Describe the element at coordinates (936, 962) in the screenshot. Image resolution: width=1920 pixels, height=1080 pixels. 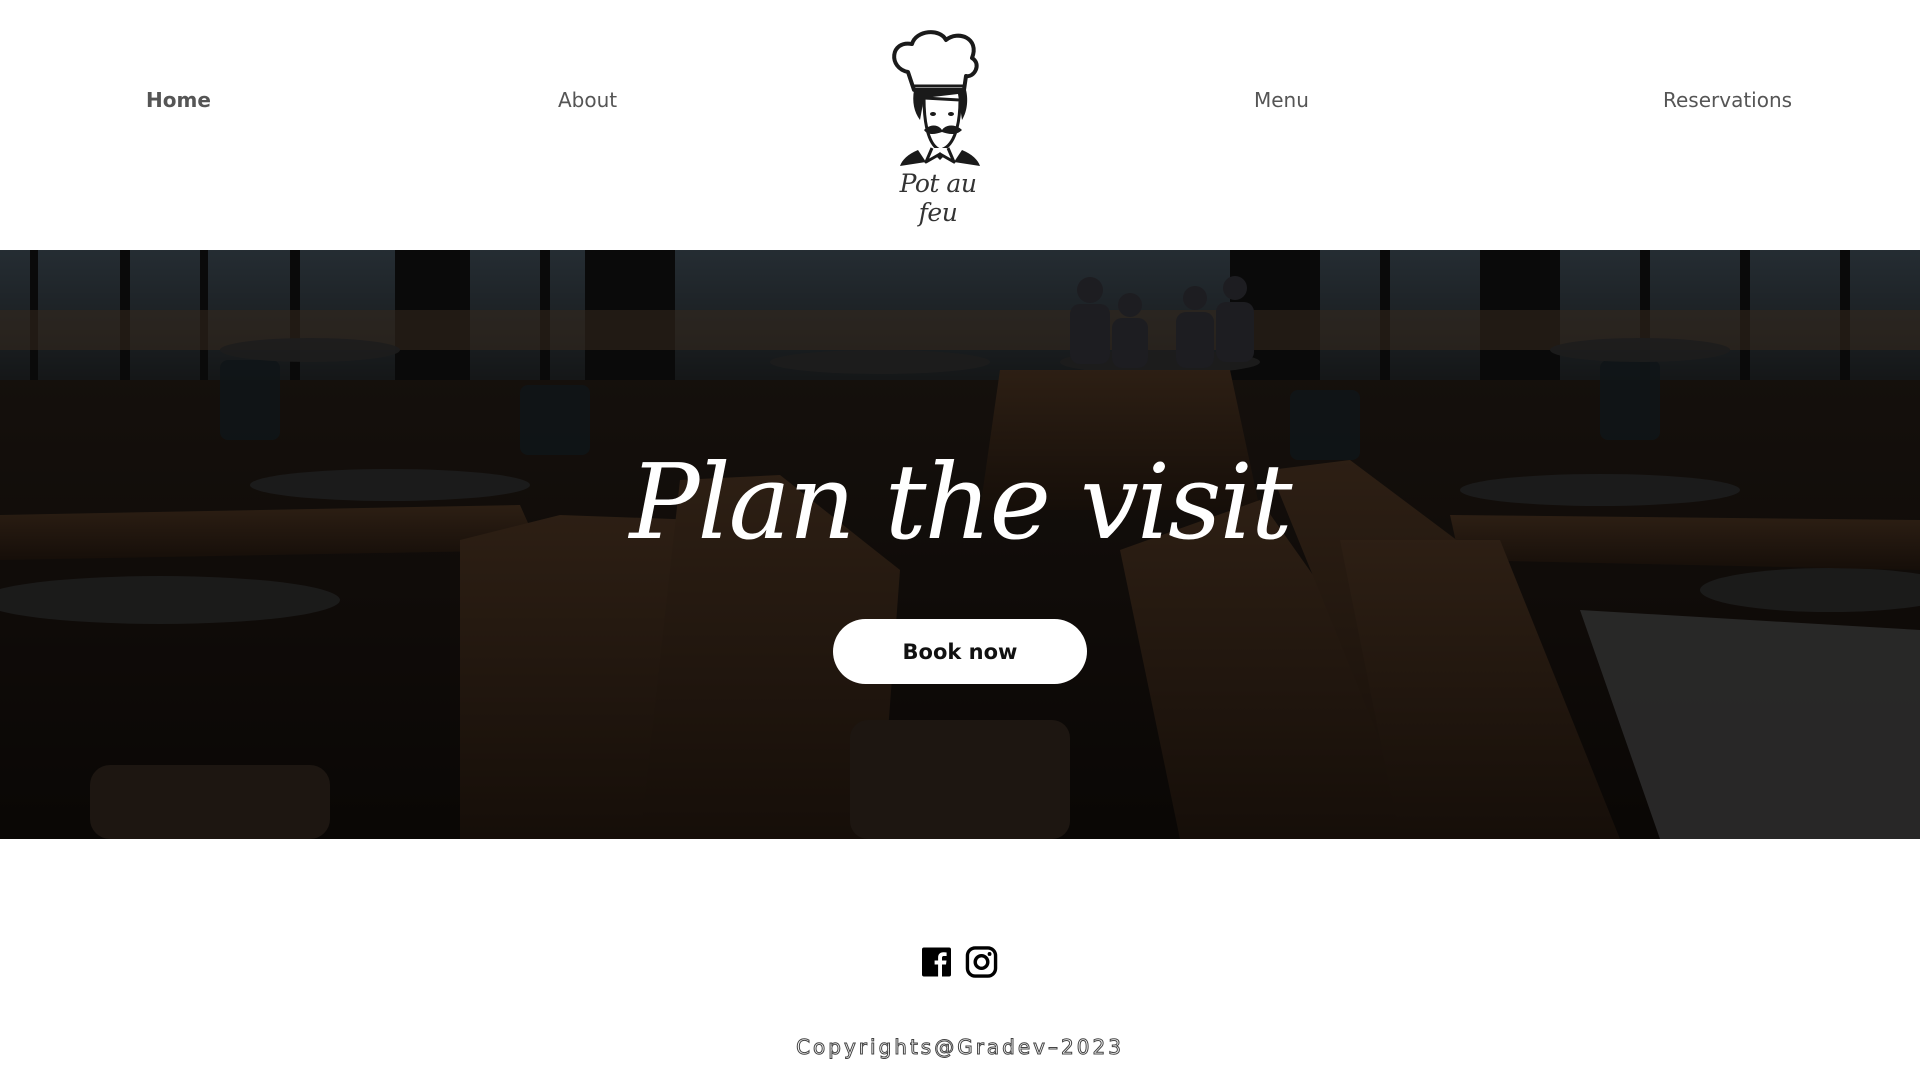
I see `facebook-icon` at that location.